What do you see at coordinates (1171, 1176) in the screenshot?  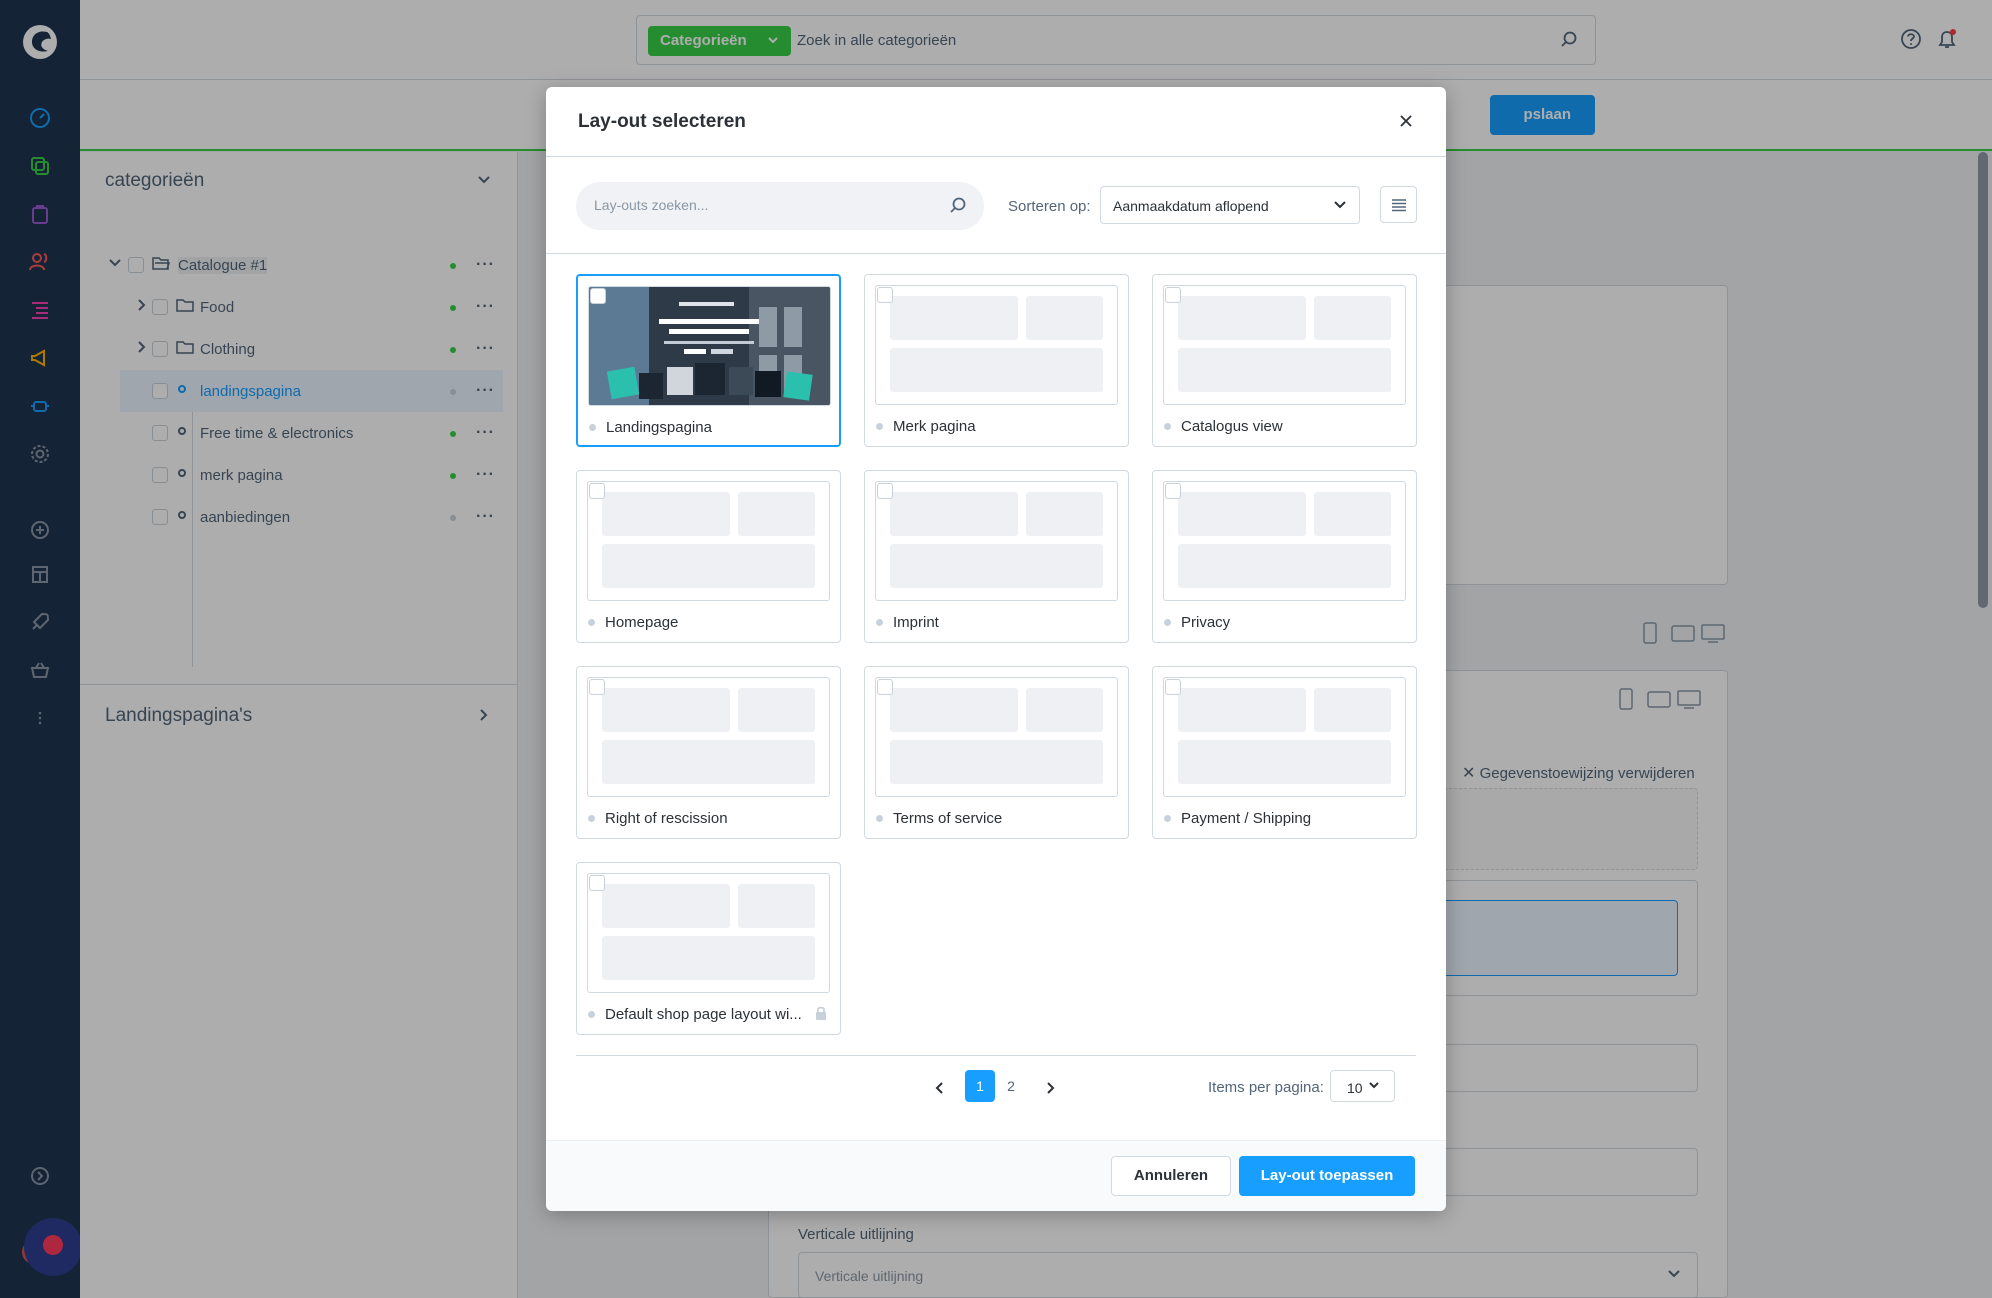 I see `cancel-button: Annuleren` at bounding box center [1171, 1176].